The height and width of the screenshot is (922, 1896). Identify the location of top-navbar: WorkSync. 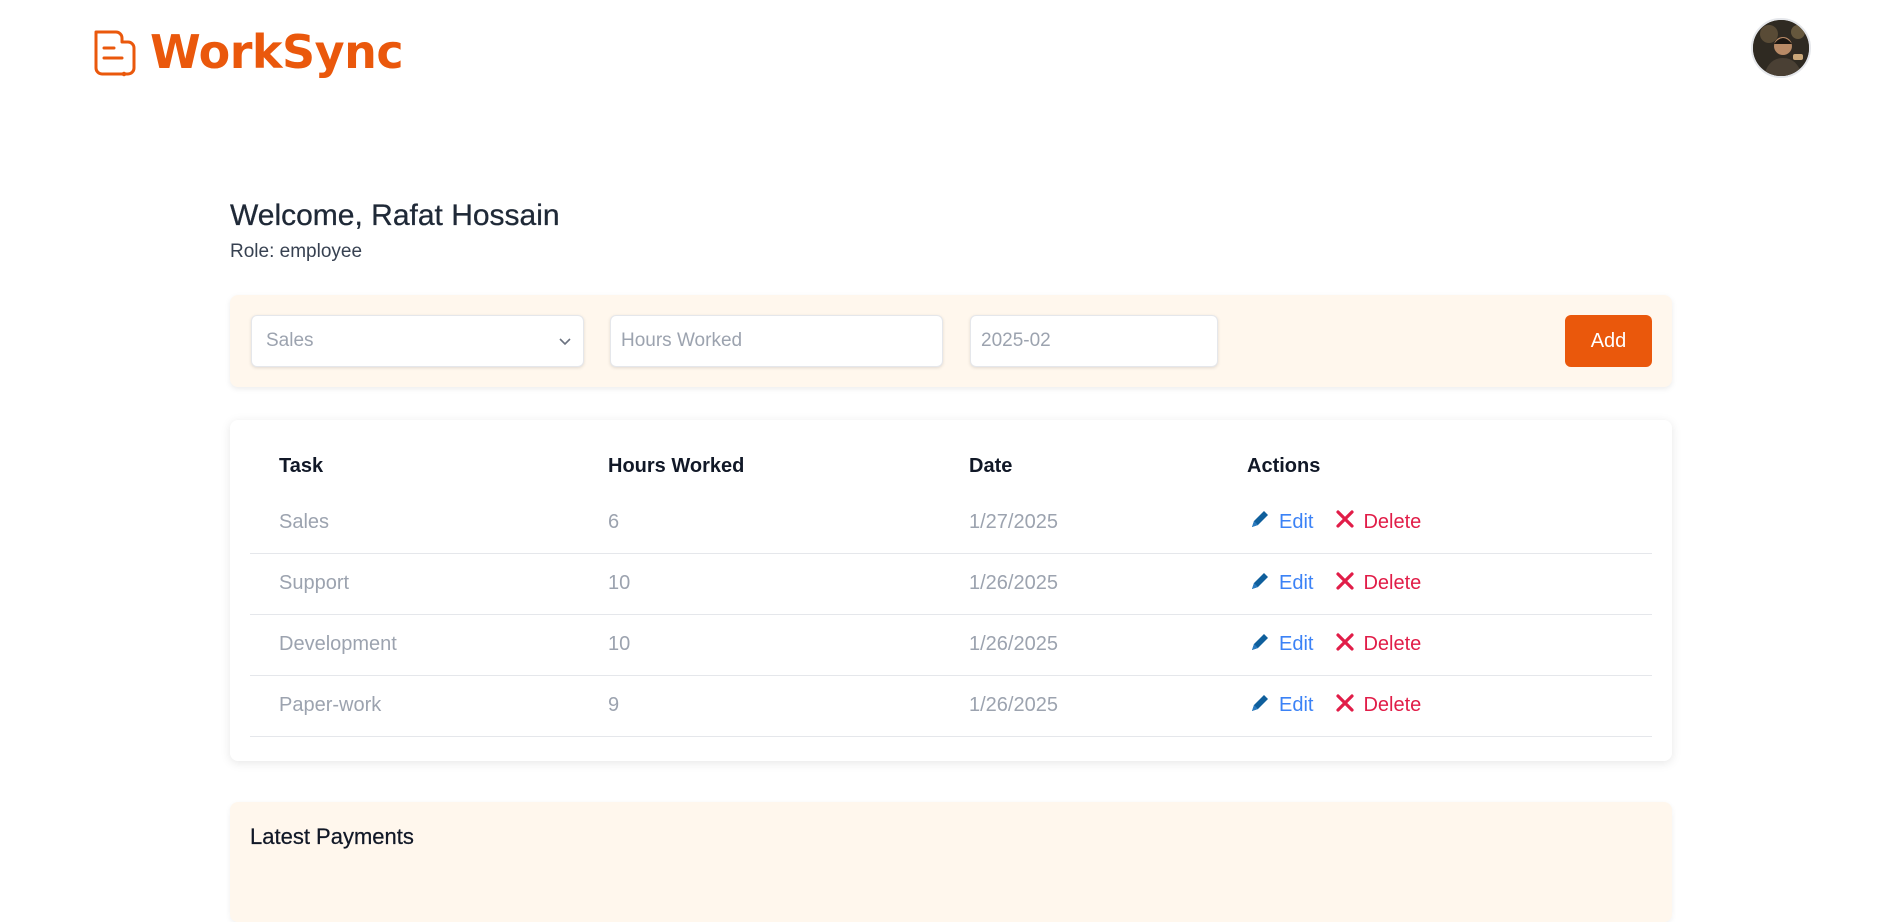
(948, 50).